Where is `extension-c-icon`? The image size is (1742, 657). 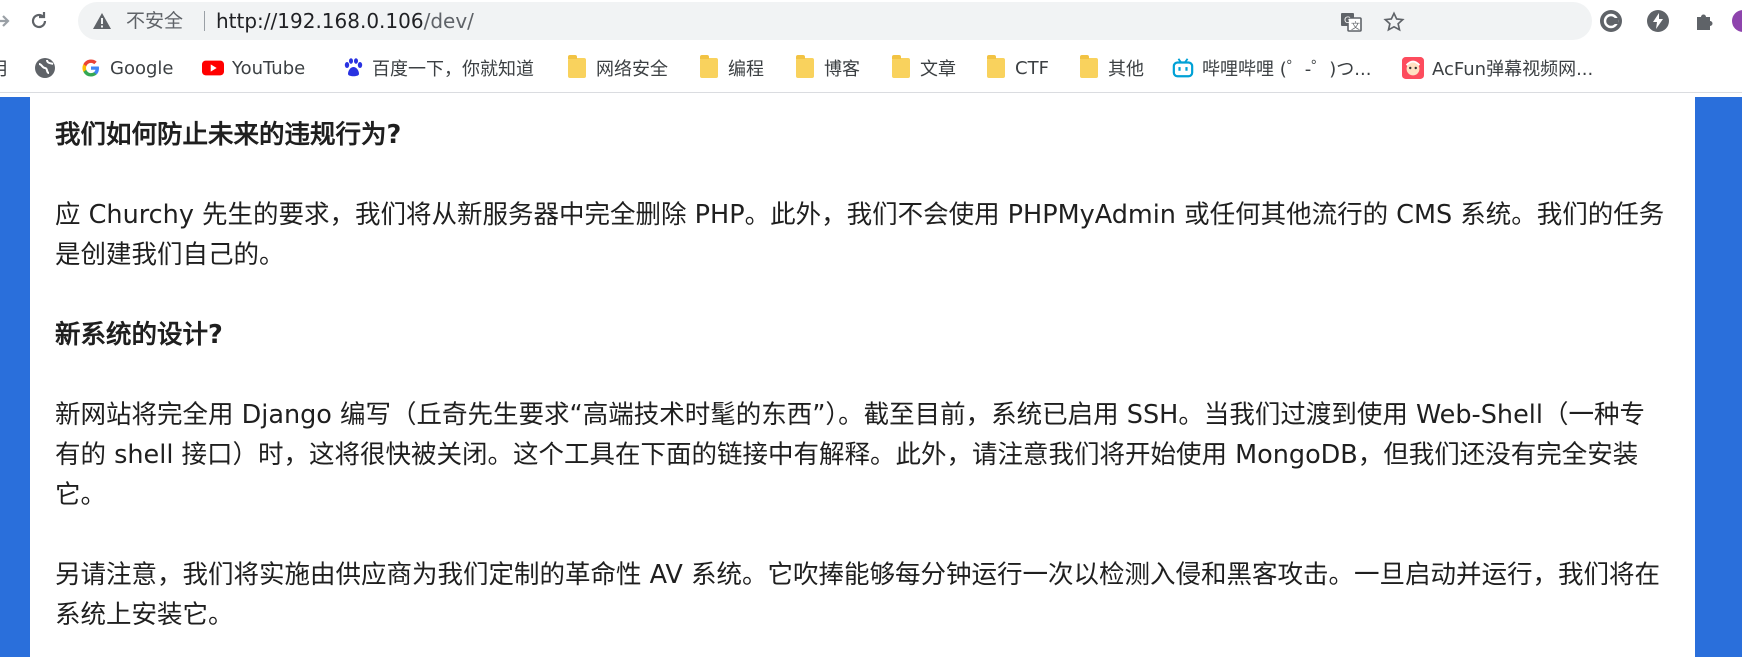
extension-c-icon is located at coordinates (1611, 21).